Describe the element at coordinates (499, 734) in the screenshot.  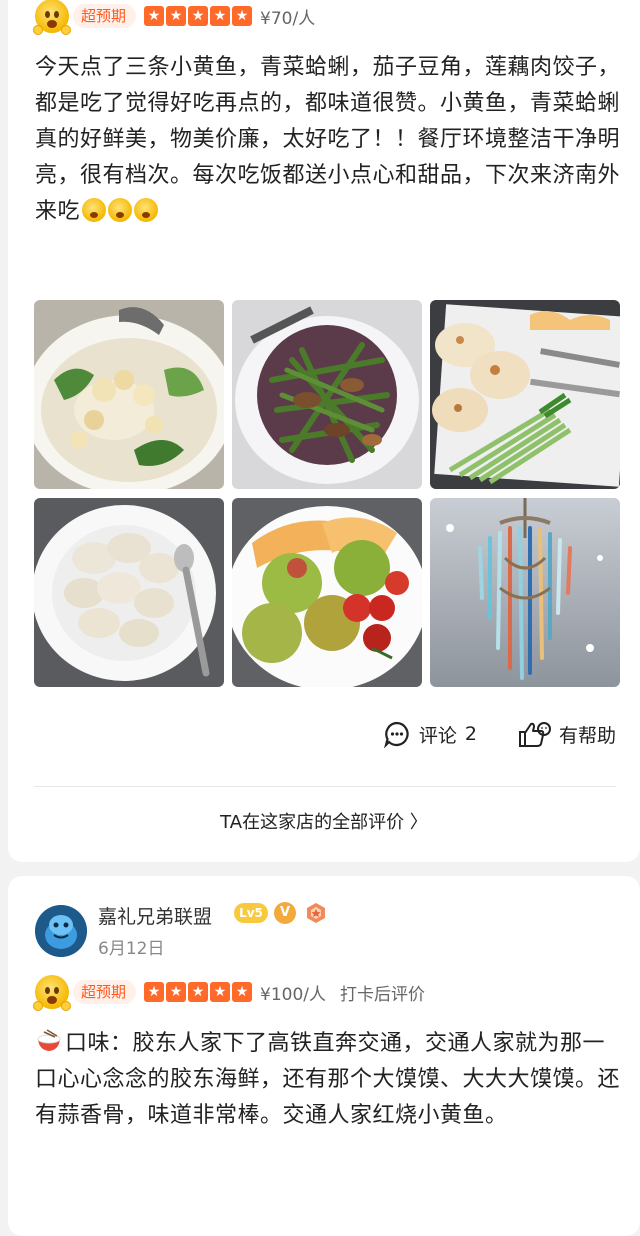
I see `review-actions: 评论 2 有帮助` at that location.